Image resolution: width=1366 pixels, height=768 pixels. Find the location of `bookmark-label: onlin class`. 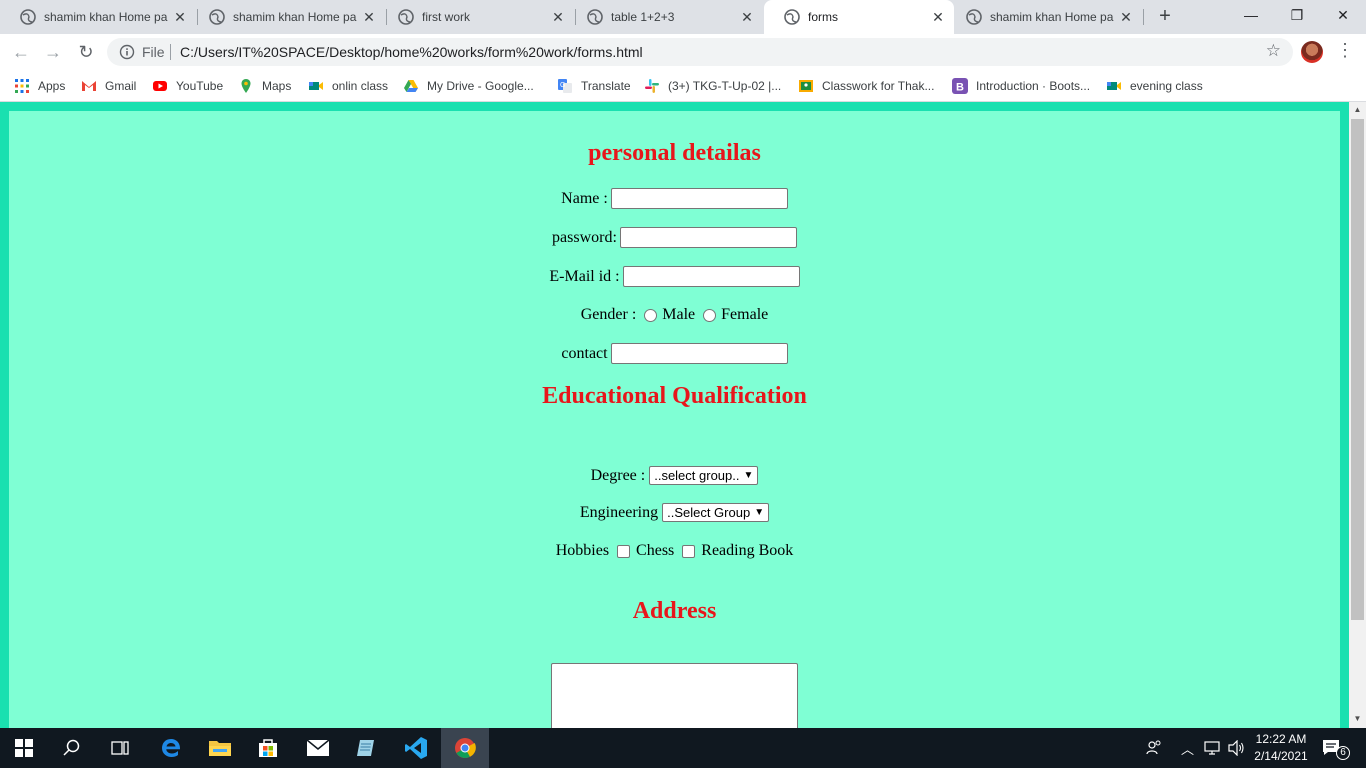

bookmark-label: onlin class is located at coordinates (360, 86).